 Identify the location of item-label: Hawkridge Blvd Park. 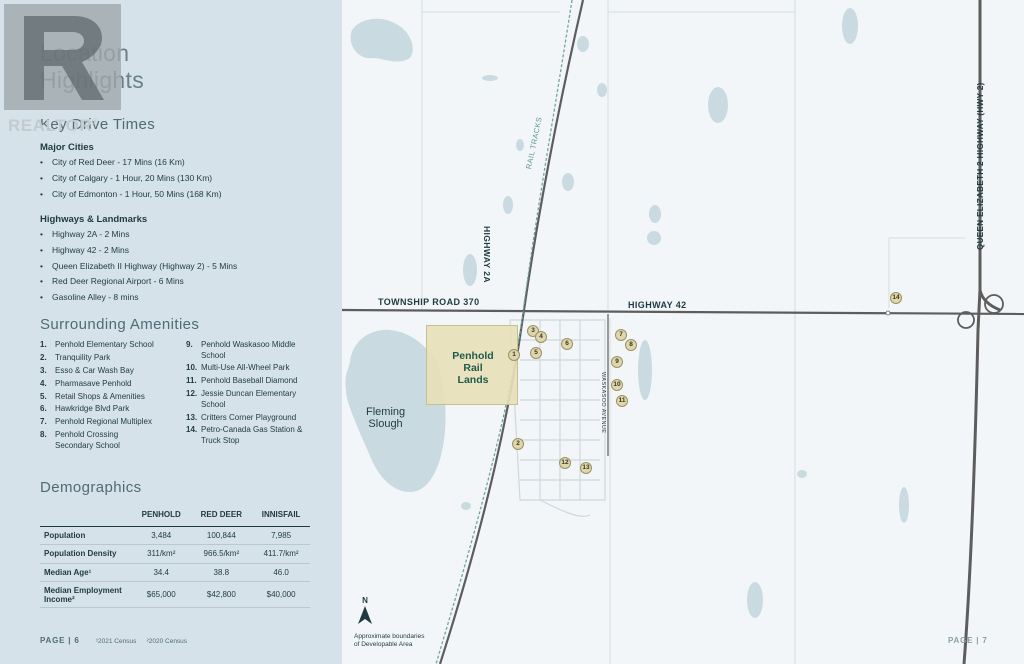
(92, 409).